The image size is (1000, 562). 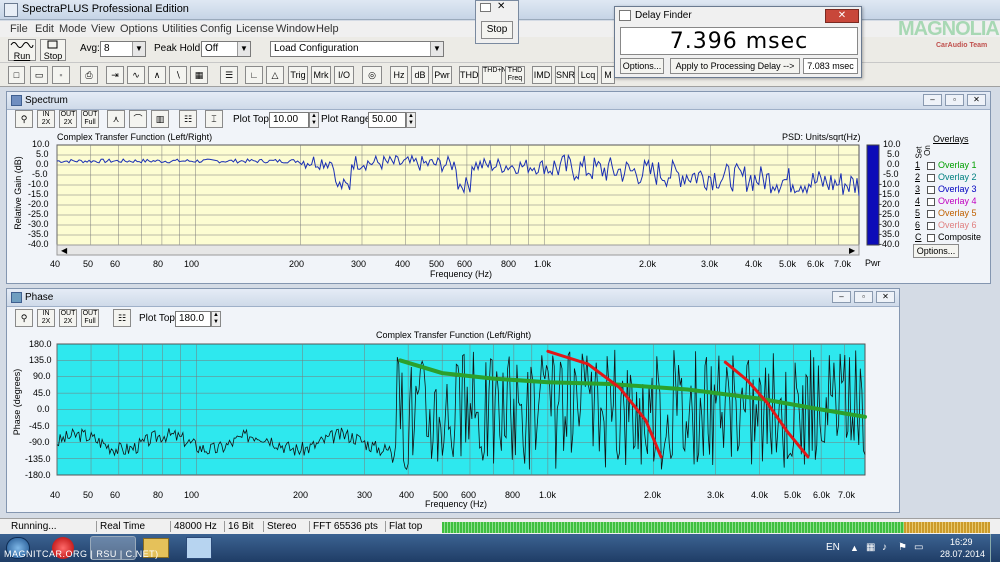 I want to click on db-button: dB, so click(x=420, y=75).